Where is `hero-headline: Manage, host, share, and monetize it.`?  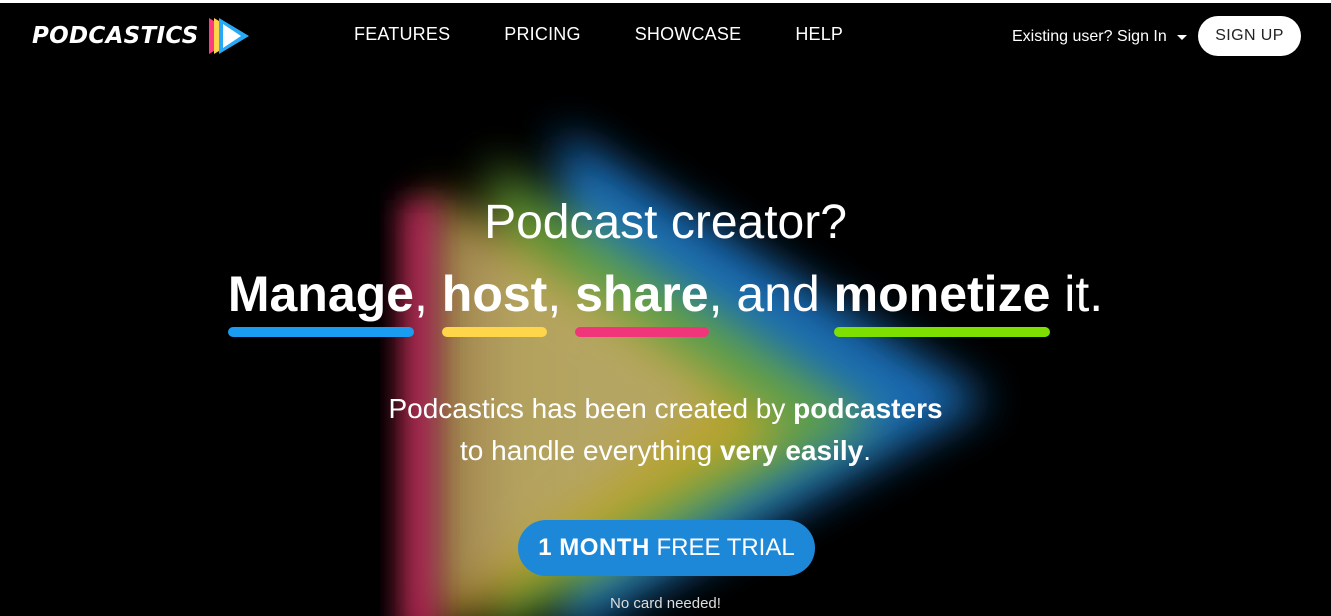 hero-headline: Manage, host, share, and monetize it. is located at coordinates (665, 301).